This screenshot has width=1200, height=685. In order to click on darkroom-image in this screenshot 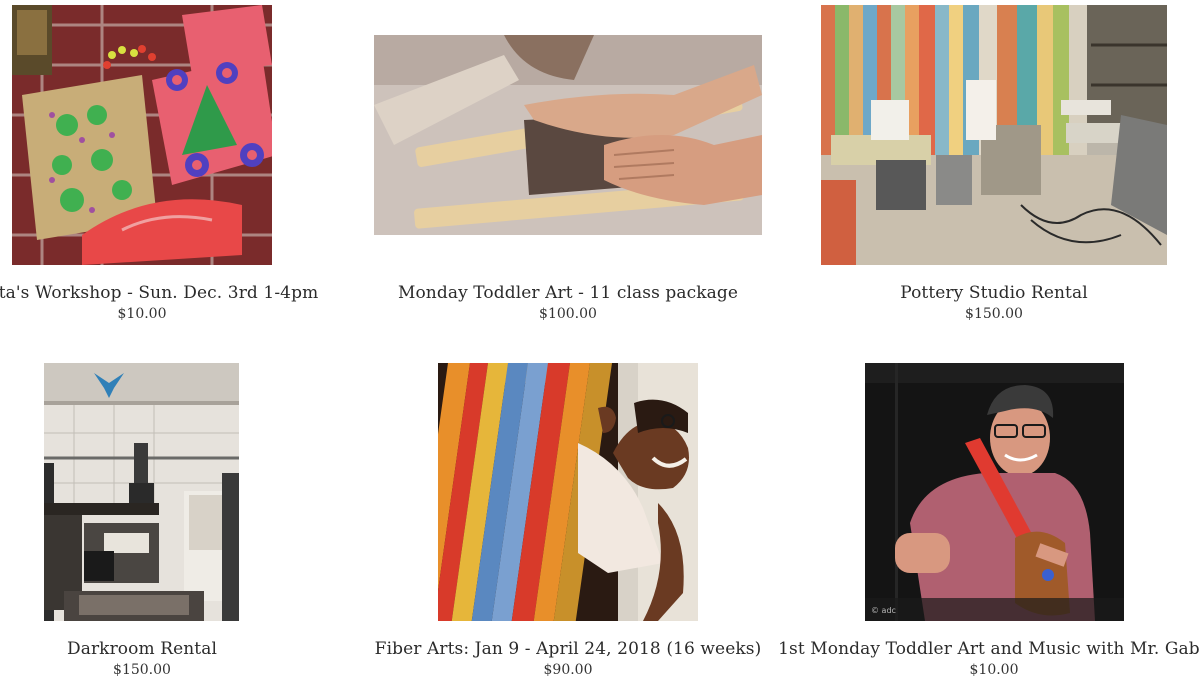, I will do `click(141, 492)`.